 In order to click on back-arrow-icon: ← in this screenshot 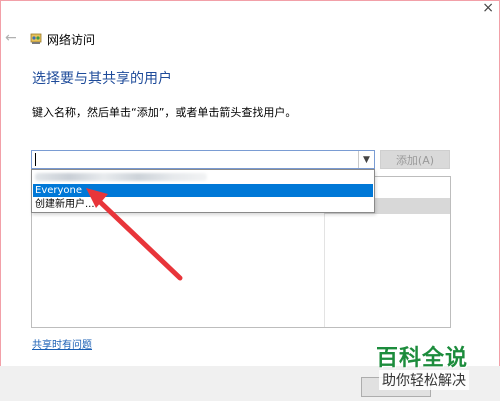, I will do `click(11, 38)`.